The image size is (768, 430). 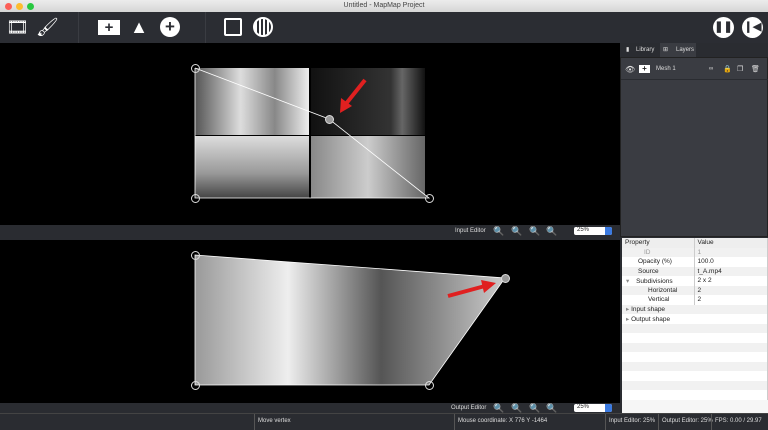 What do you see at coordinates (470, 231) in the screenshot?
I see `input-editor-label: Input Editor` at bounding box center [470, 231].